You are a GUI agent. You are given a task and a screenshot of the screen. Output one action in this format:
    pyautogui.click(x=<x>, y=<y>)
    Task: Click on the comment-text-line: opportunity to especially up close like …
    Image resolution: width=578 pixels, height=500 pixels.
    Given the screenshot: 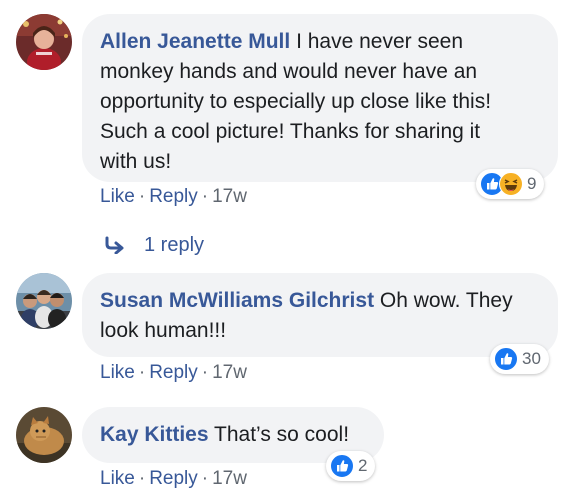 What is the action you would take?
    pyautogui.click(x=296, y=101)
    